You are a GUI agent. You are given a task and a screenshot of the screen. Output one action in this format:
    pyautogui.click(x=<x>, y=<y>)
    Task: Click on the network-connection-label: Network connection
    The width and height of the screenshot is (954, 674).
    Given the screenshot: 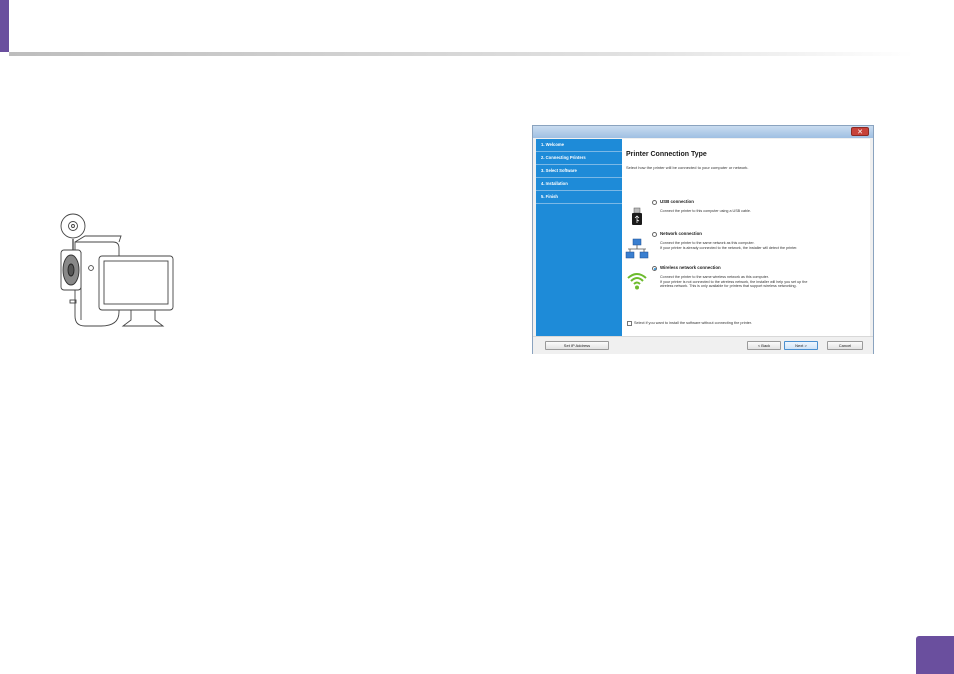 What is the action you would take?
    pyautogui.click(x=681, y=233)
    